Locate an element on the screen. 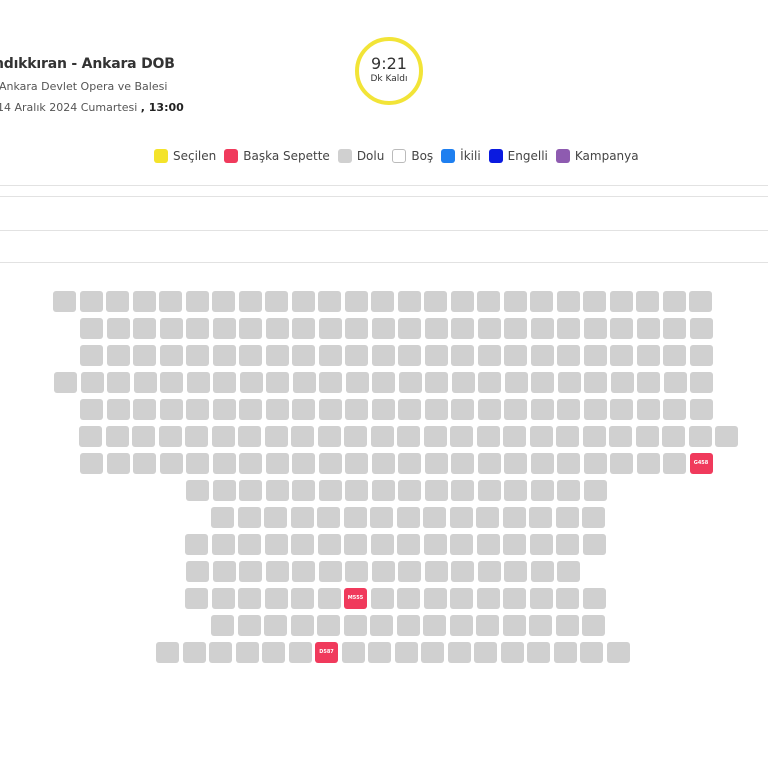 Image resolution: width=768 pixels, height=768 pixels. seat-in-basket: M555 is located at coordinates (355, 598).